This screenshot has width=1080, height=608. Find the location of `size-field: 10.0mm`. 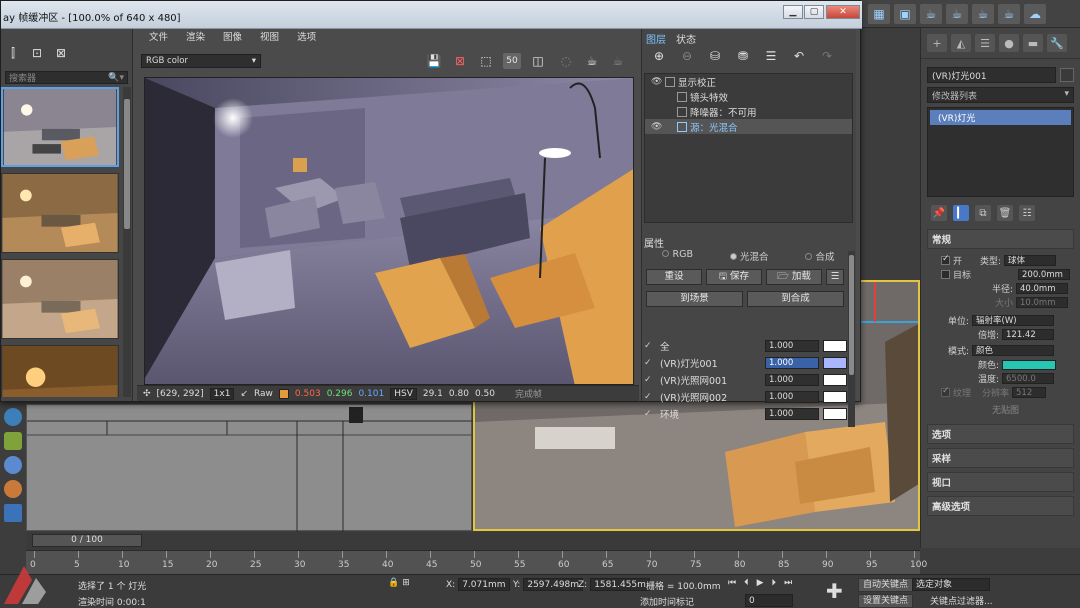

size-field: 10.0mm is located at coordinates (1042, 302).